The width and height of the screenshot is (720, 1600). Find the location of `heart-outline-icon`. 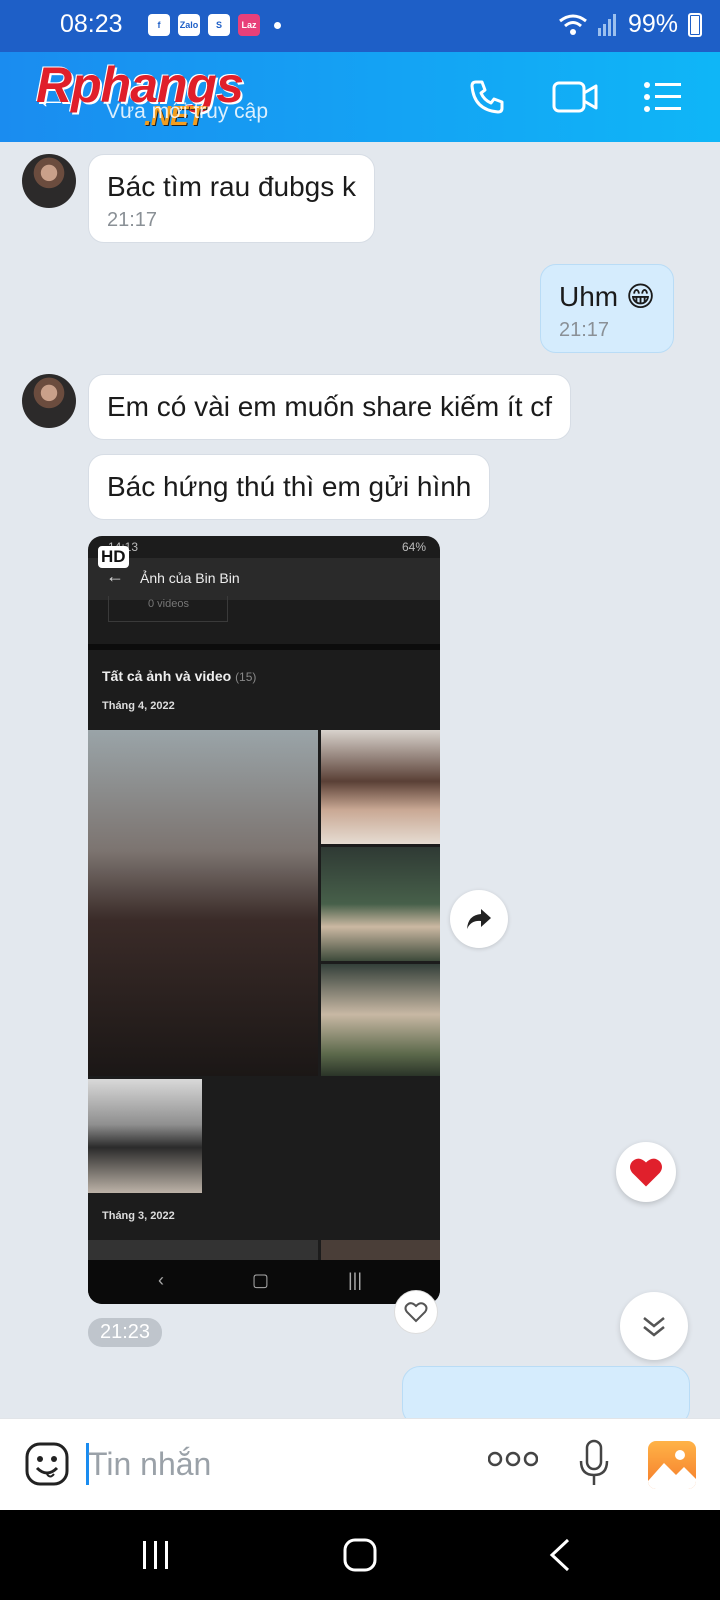

heart-outline-icon is located at coordinates (416, 1312).